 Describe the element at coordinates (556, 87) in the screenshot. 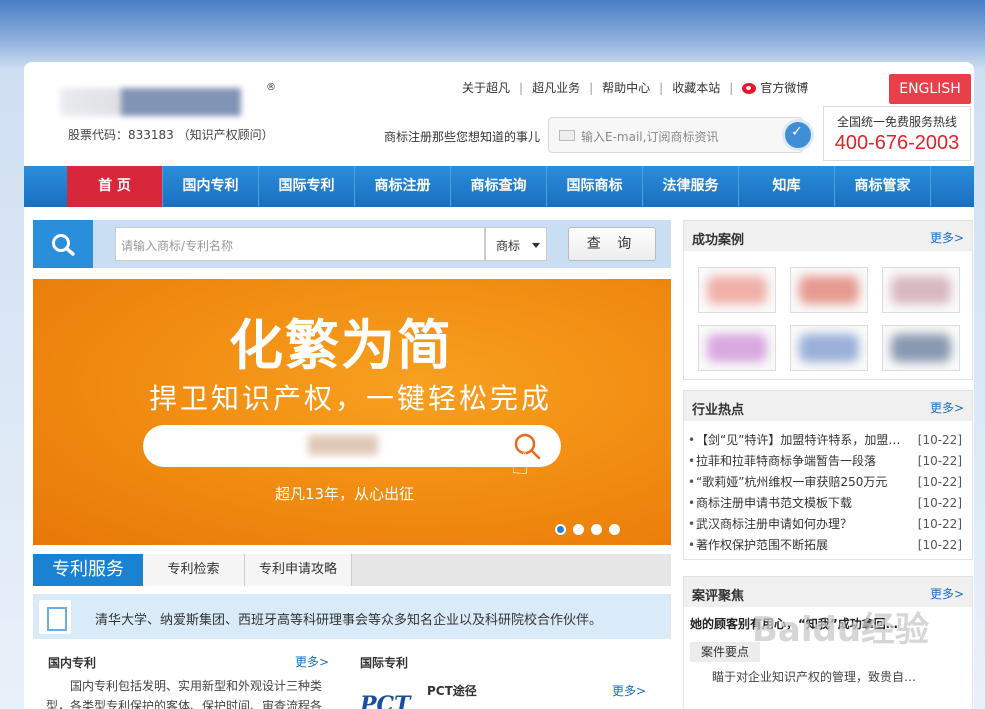

I see `link-business: 超凡业务` at that location.